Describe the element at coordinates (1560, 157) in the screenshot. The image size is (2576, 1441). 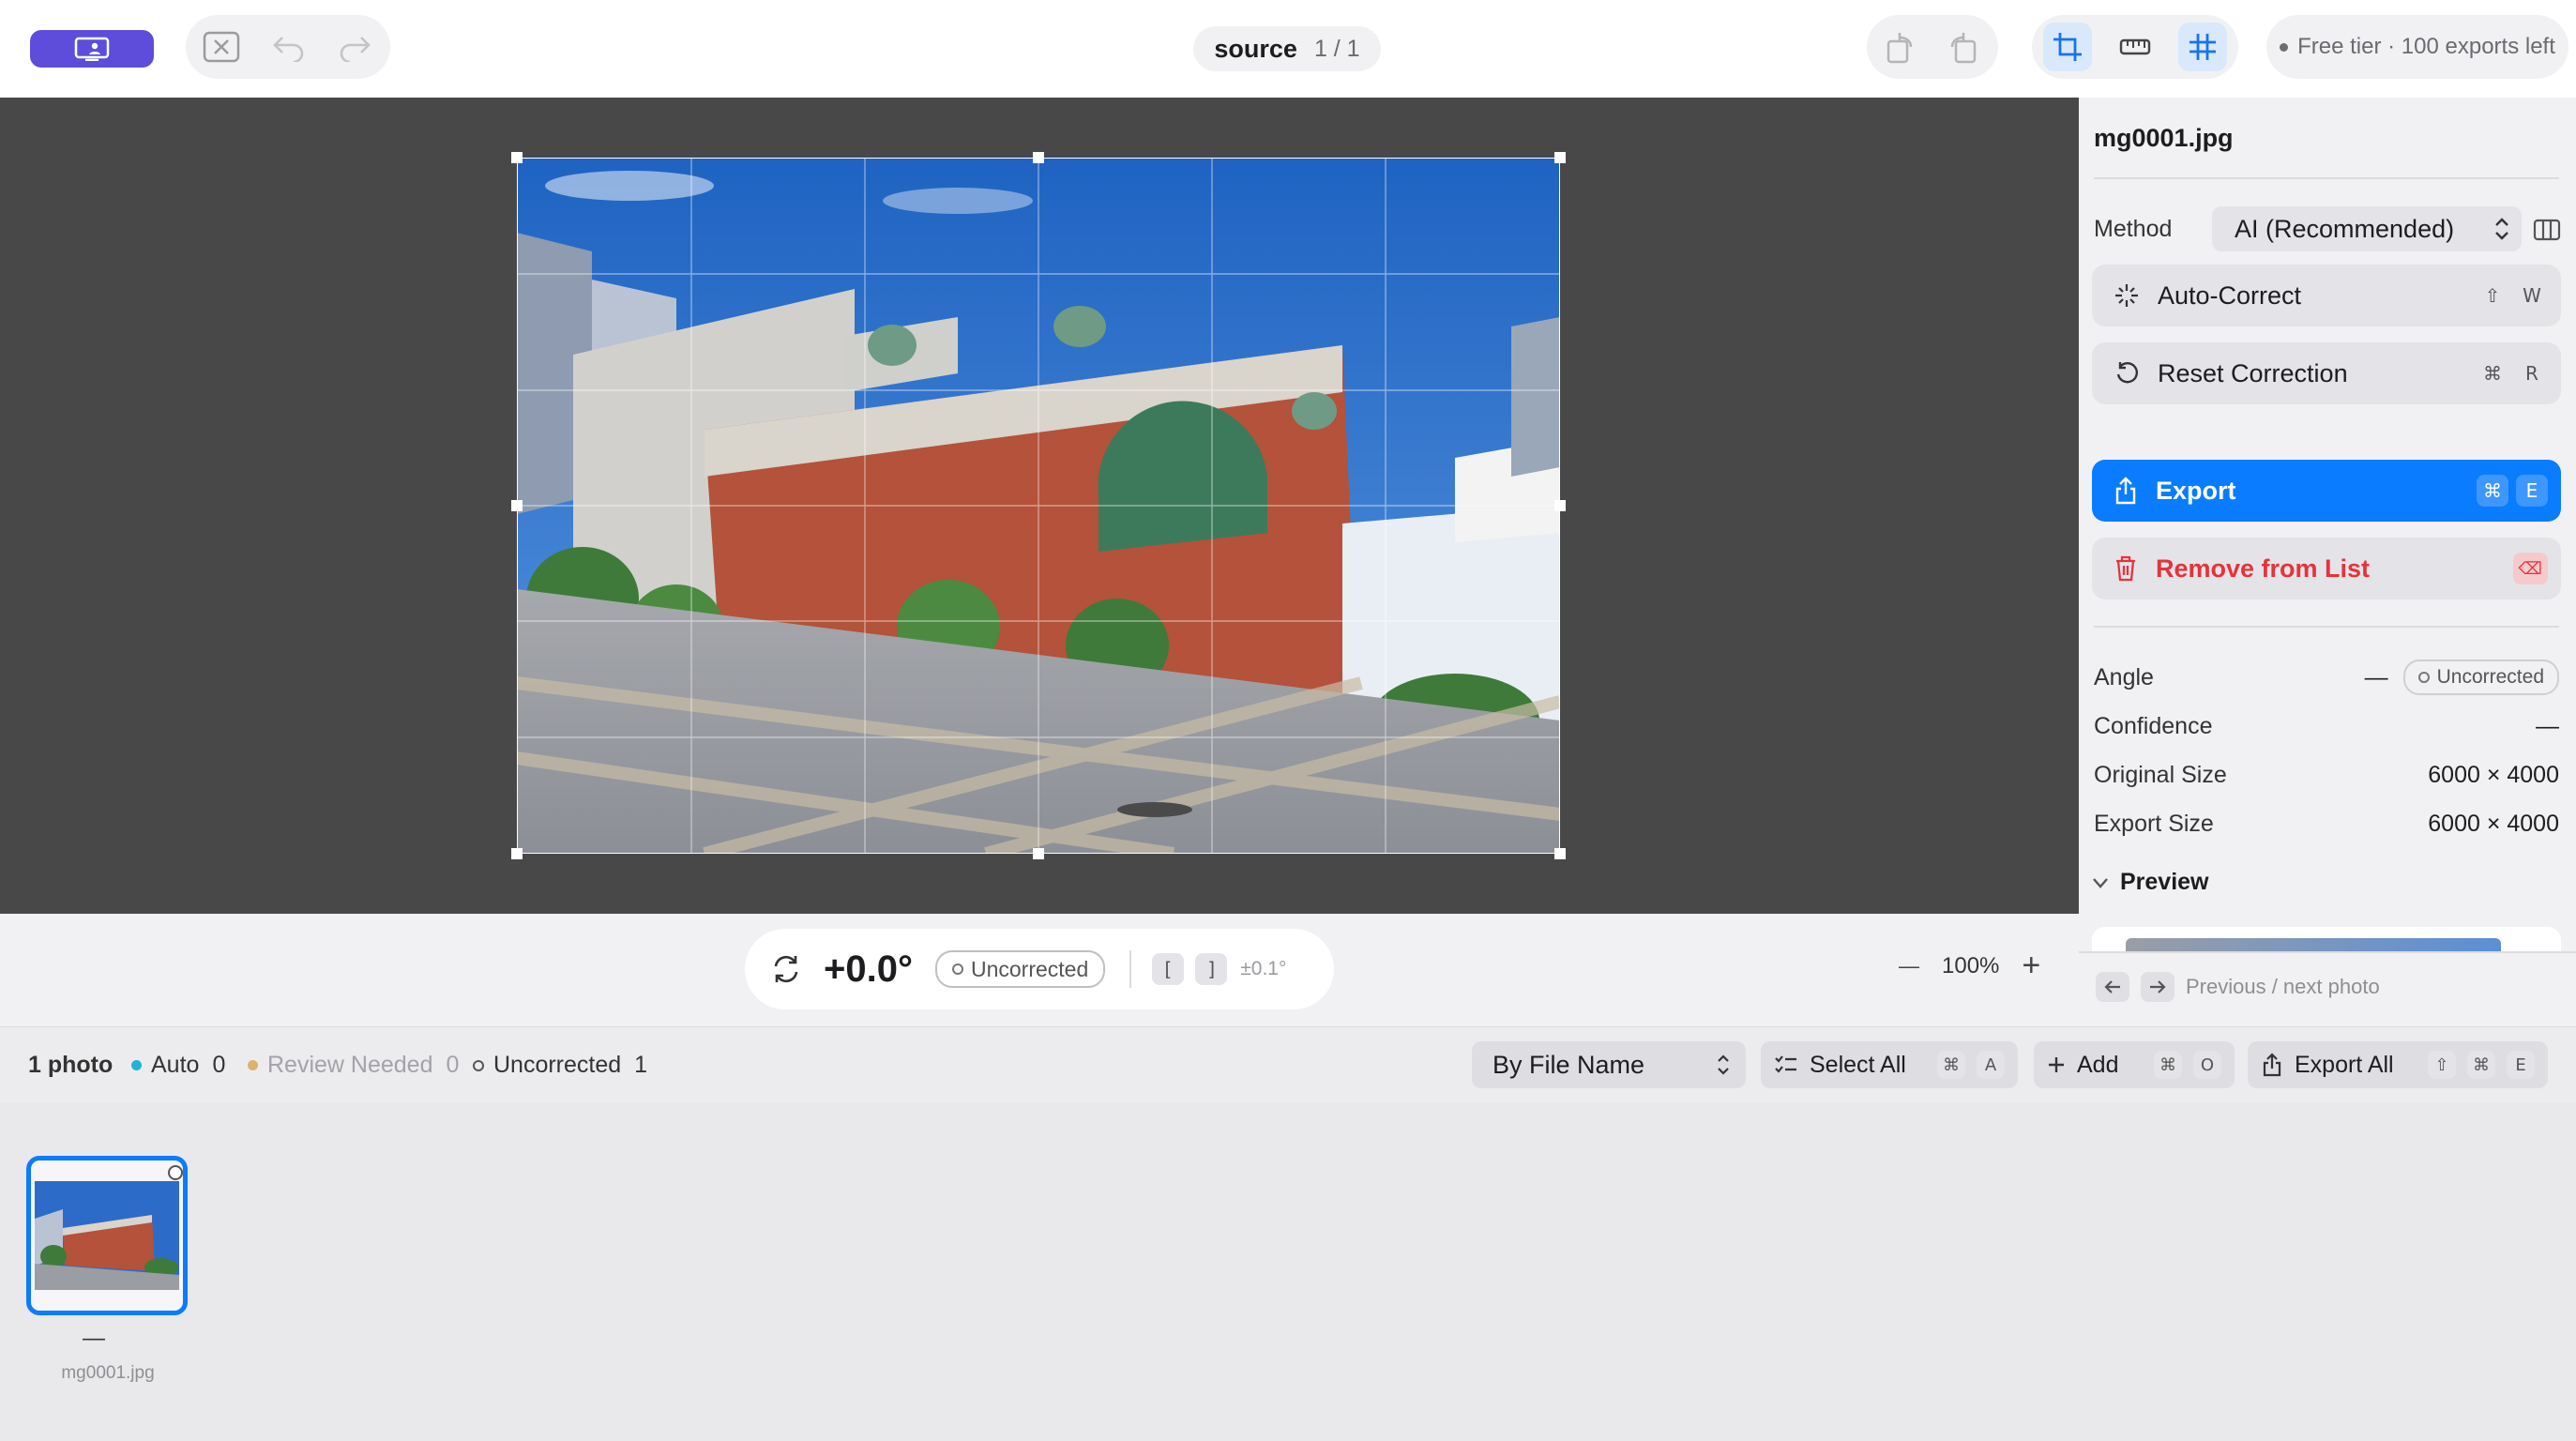
I see `crop-handle-top-right` at that location.